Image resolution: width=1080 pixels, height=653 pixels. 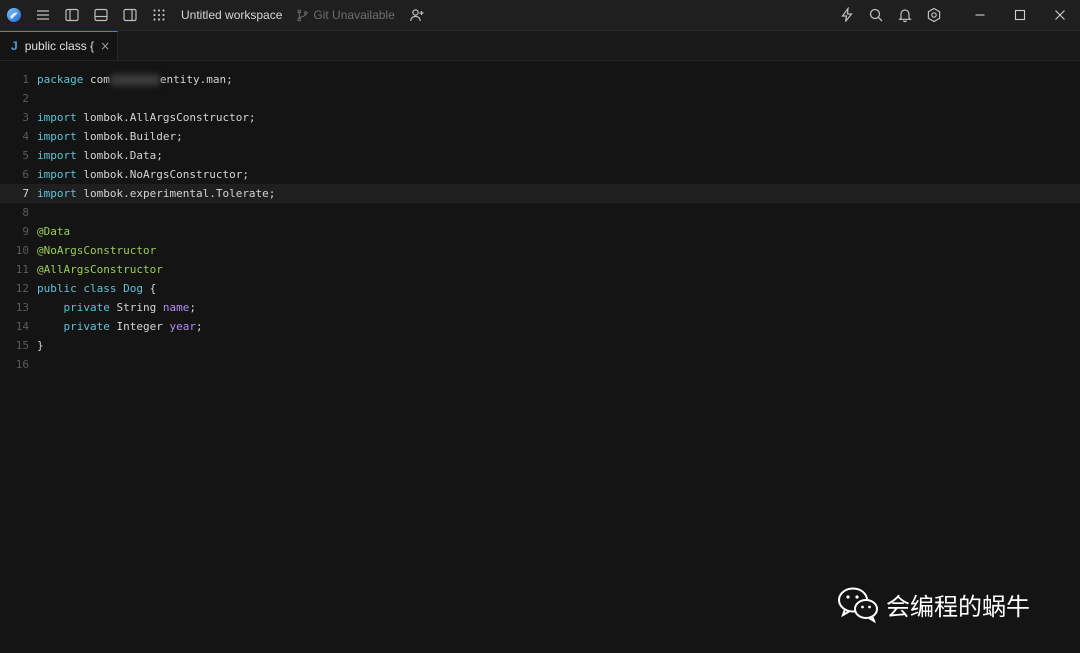 What do you see at coordinates (100, 15) in the screenshot?
I see `bottom-panel-icon` at bounding box center [100, 15].